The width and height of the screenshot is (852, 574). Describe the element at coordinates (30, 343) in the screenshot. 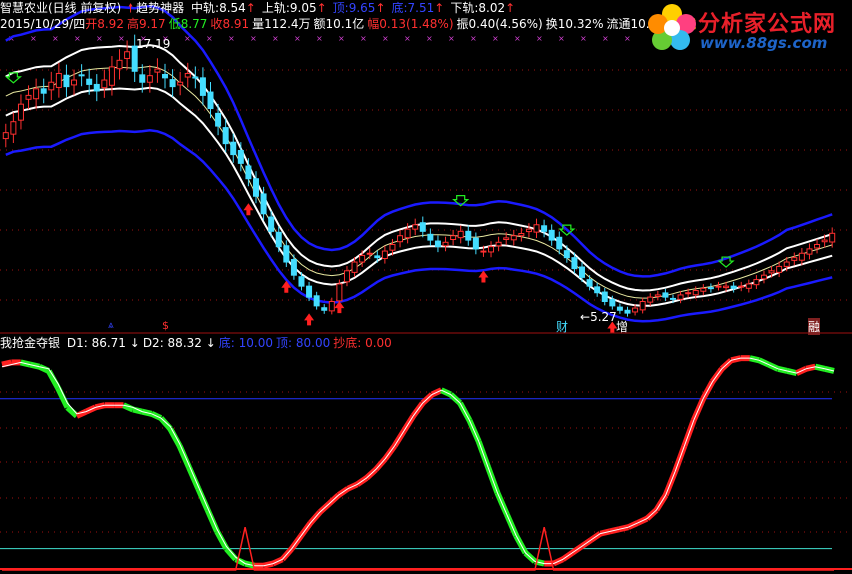

I see `sub-indicator-name: 我抢金夺银` at that location.